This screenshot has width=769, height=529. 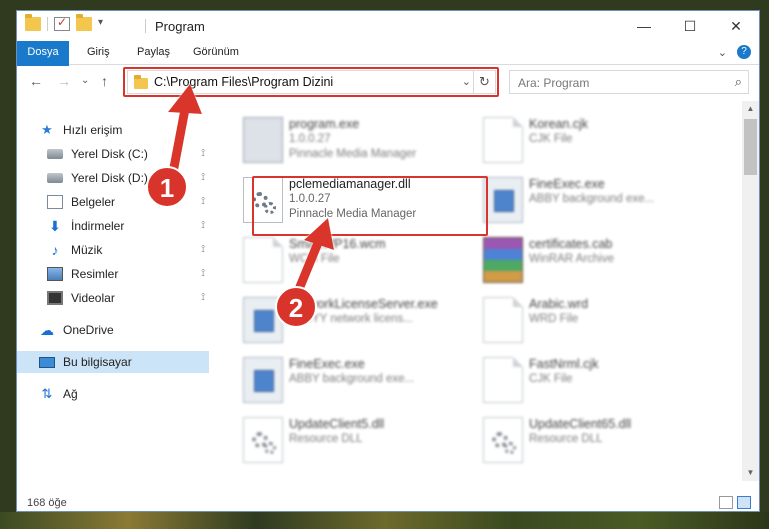 What do you see at coordinates (64, 81) in the screenshot?
I see `forward-arrow-icon: →` at bounding box center [64, 81].